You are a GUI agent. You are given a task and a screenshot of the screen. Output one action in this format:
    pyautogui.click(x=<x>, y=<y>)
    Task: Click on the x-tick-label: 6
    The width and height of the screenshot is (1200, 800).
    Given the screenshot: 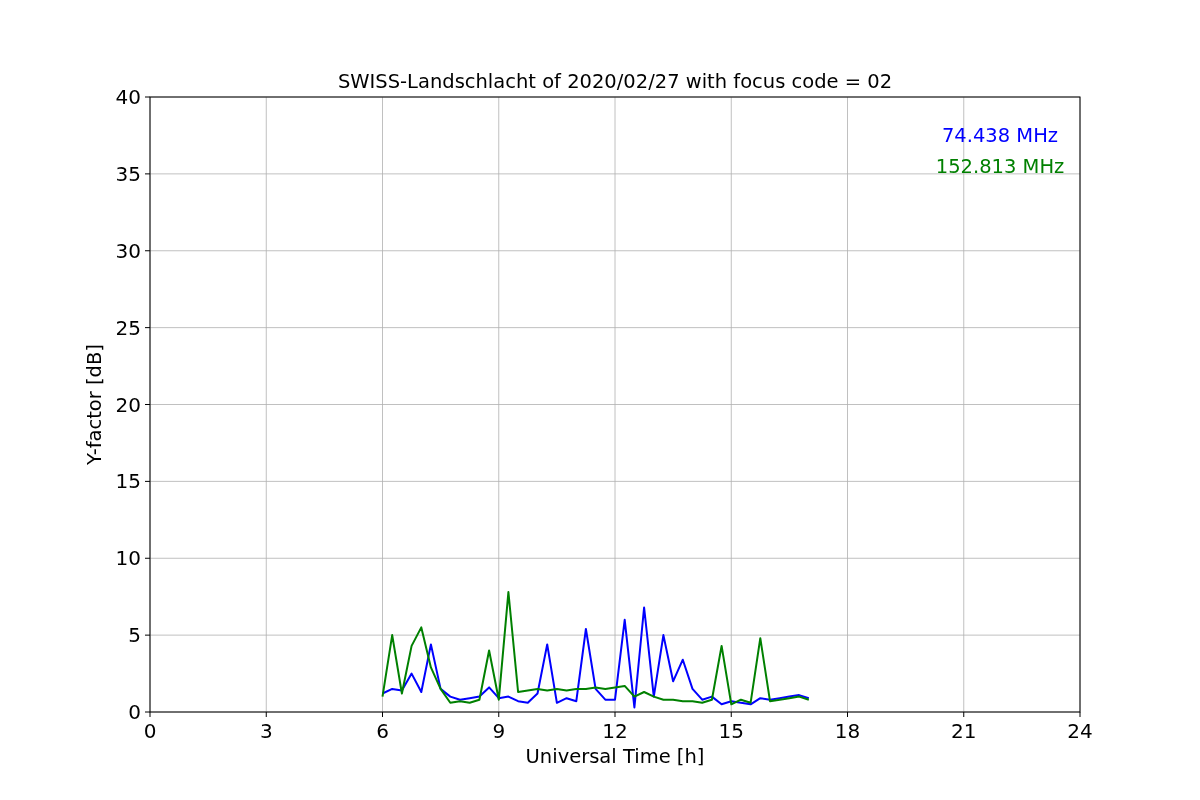 What is the action you would take?
    pyautogui.click(x=382, y=731)
    